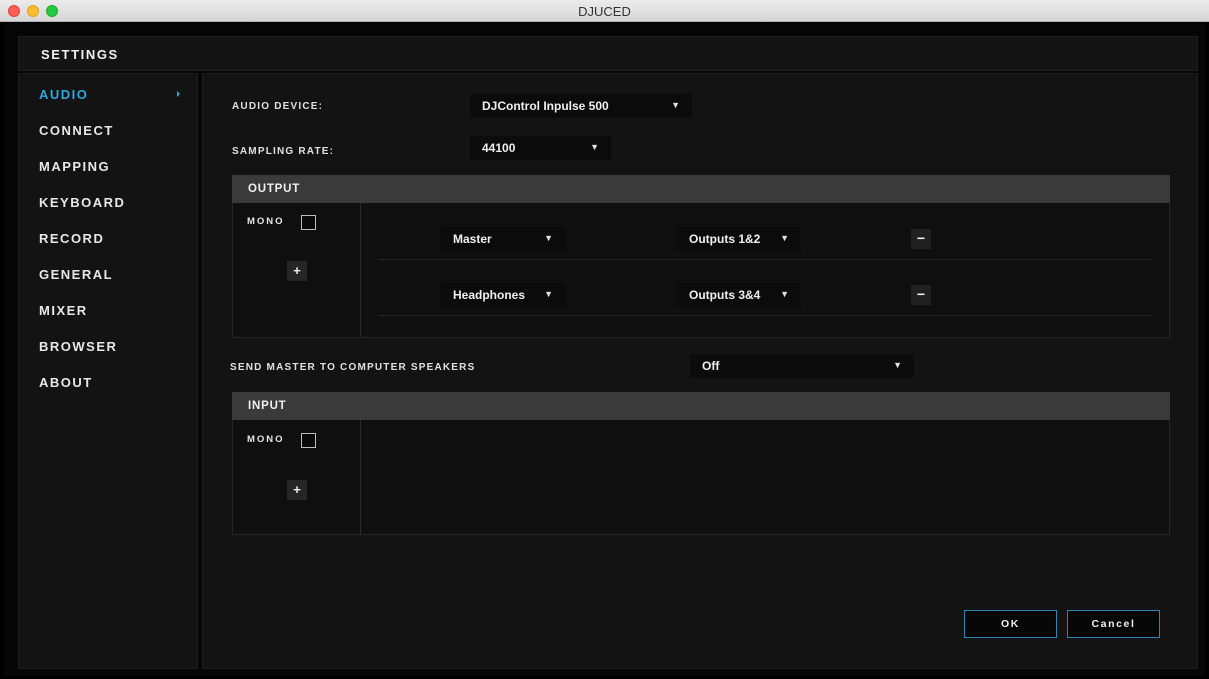  I want to click on sidebar-item-about: ABOUT, so click(114, 385).